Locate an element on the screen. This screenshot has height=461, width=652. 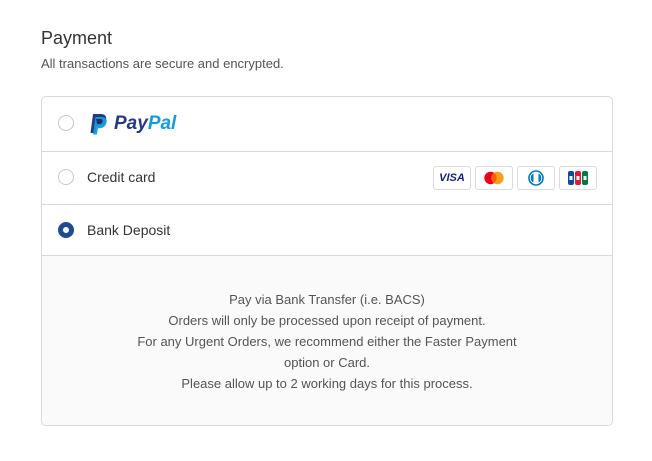
payment-title: Payment is located at coordinates (77, 38).